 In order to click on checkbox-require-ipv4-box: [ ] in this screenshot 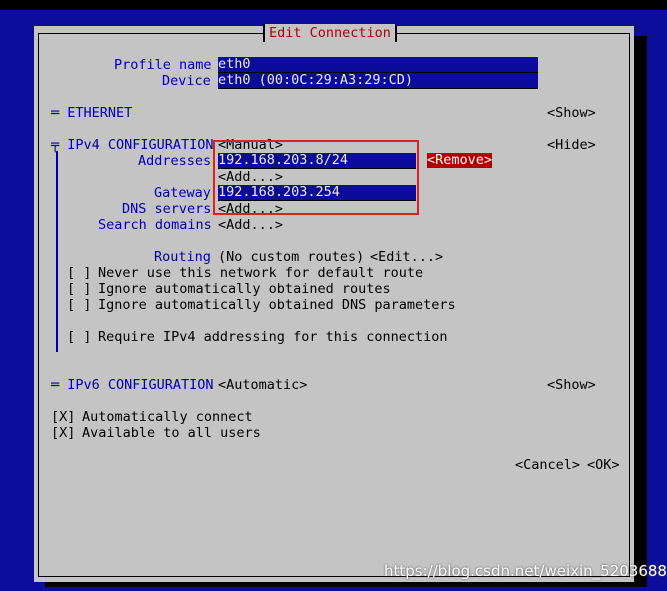, I will do `click(79, 337)`.